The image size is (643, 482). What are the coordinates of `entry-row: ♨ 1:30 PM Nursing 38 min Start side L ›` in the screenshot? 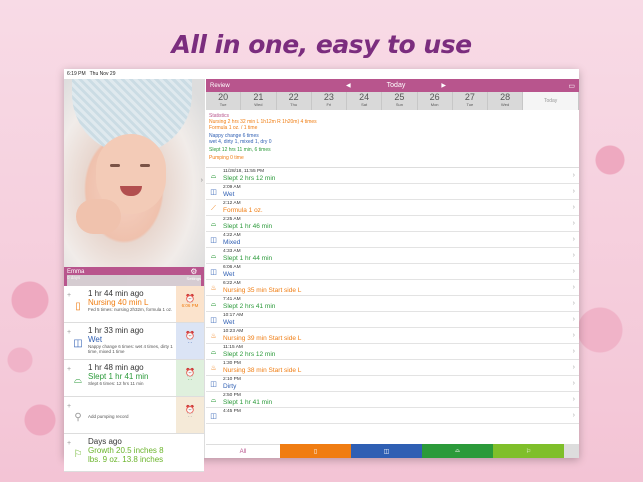 It's located at (392, 368).